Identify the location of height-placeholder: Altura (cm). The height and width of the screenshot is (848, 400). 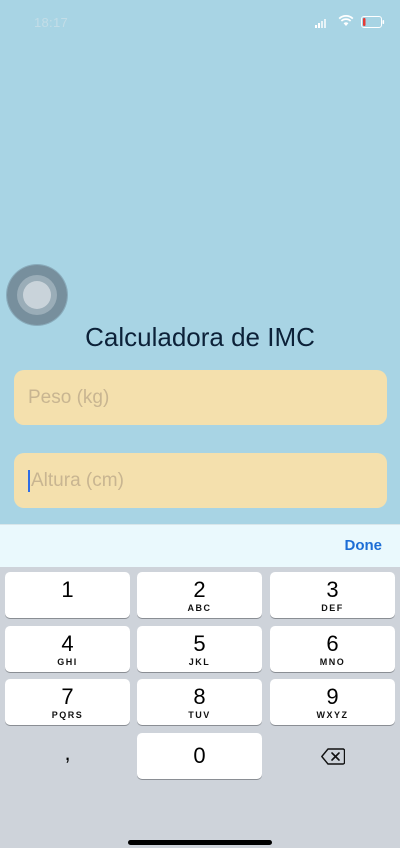
(77, 480).